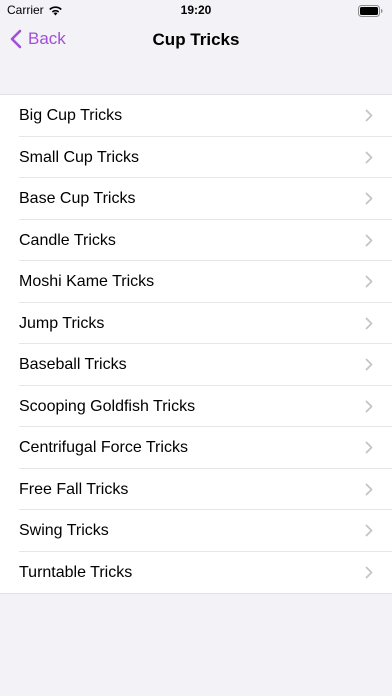  What do you see at coordinates (77, 198) in the screenshot?
I see `list-item-label: Base Cup Tricks` at bounding box center [77, 198].